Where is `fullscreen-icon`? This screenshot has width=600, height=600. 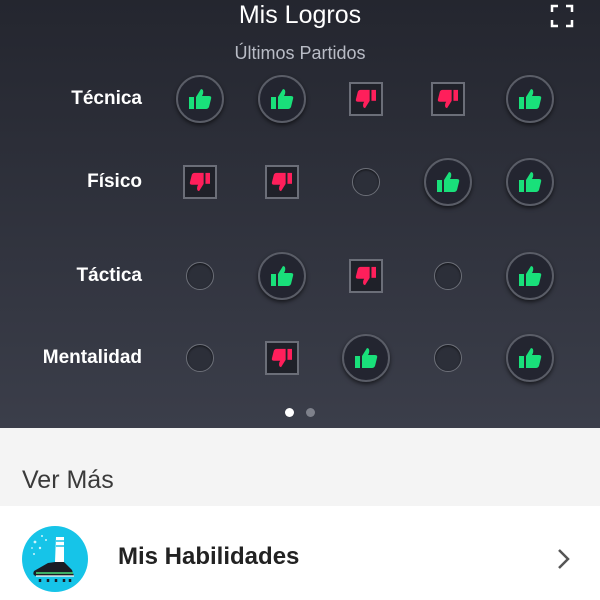 fullscreen-icon is located at coordinates (562, 16).